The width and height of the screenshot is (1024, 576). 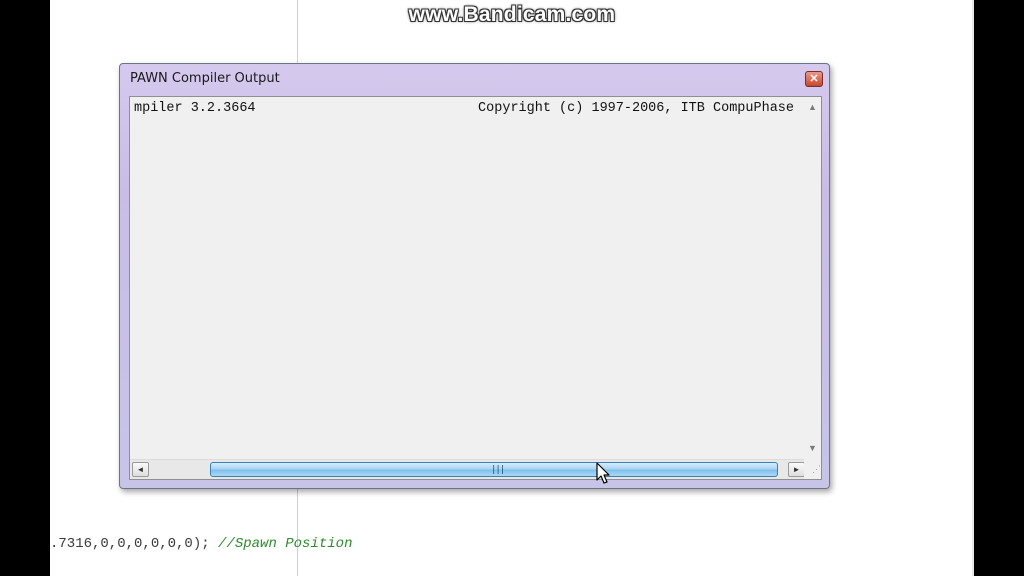 I want to click on watermark: www.Bandicam.com, so click(x=512, y=14).